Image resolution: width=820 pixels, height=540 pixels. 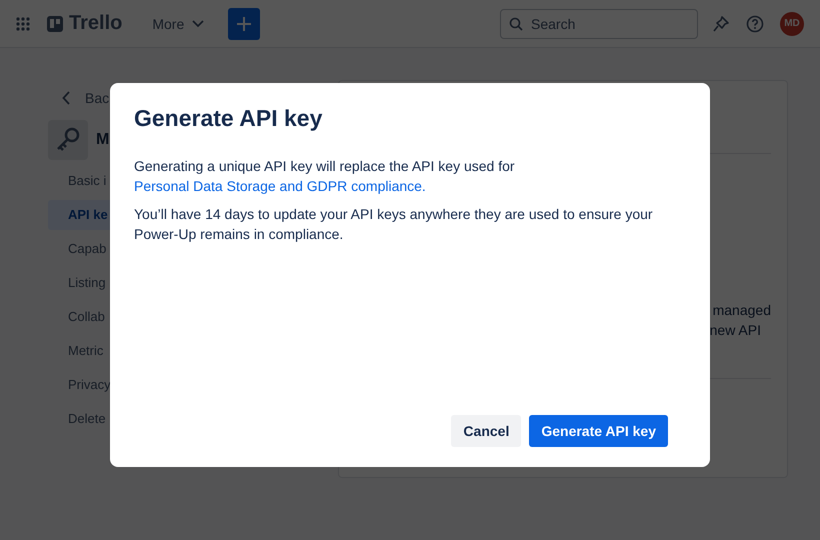 I want to click on dialog-text: You’ll have 14 days to update your API keys anywhere they are used to ensure your Power-Up remains in compliance., so click(x=394, y=224).